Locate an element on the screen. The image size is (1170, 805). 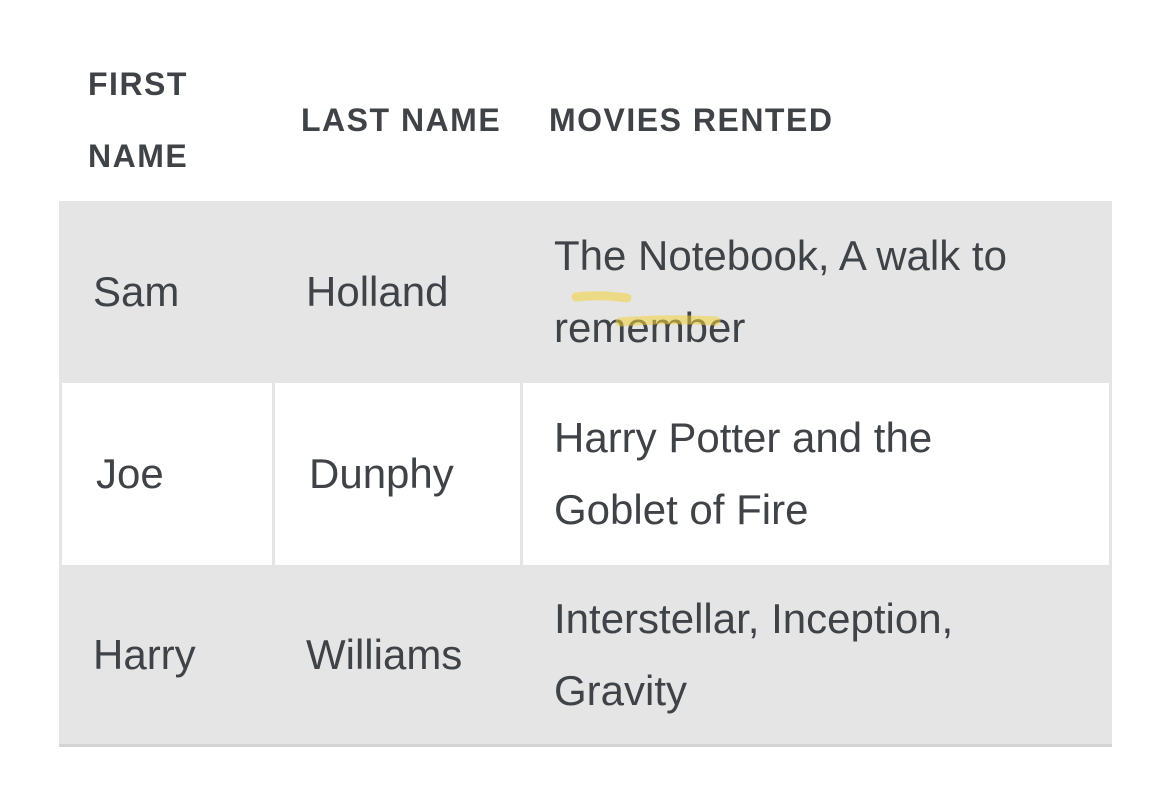
header-first-name: FIRST NAME is located at coordinates (138, 119).